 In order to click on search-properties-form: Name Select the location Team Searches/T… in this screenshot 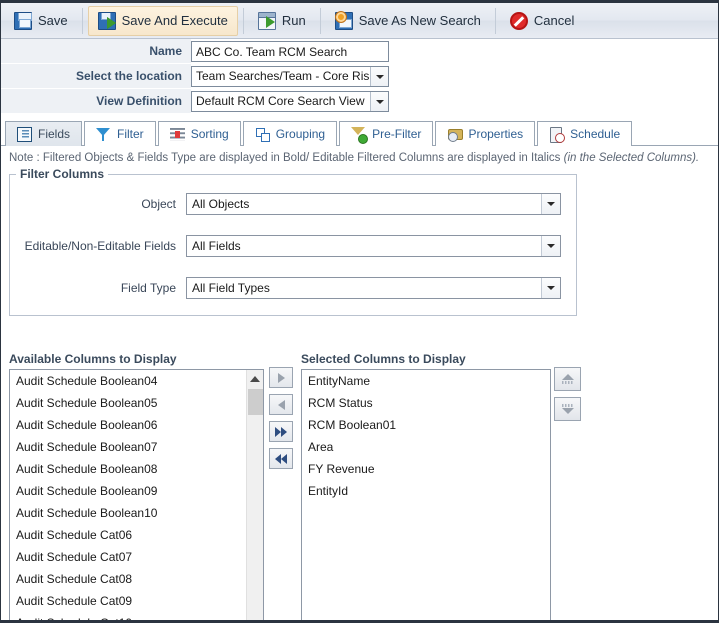, I will do `click(359, 76)`.